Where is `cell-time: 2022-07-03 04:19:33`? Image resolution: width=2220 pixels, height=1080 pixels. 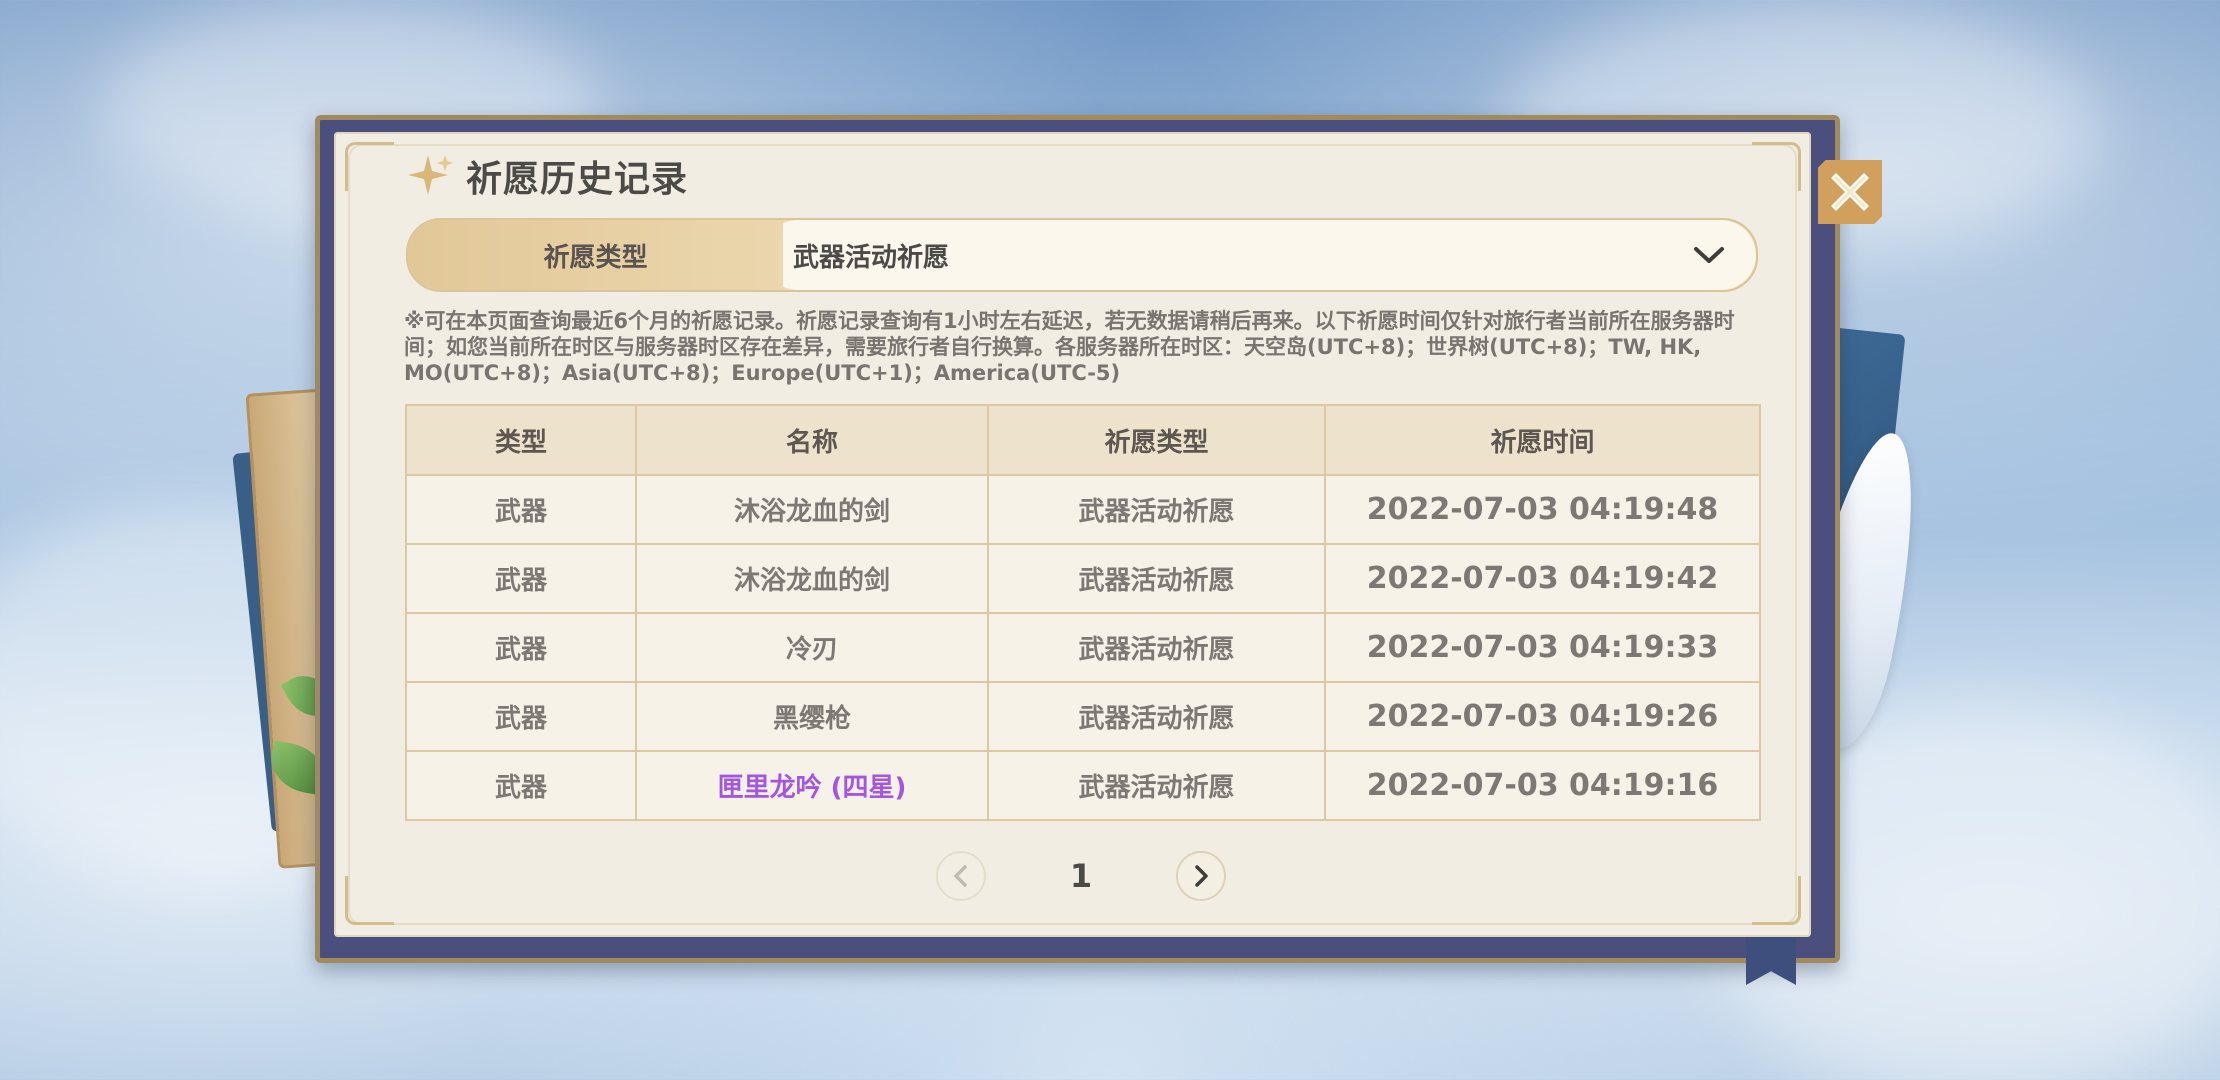 cell-time: 2022-07-03 04:19:33 is located at coordinates (1542, 647).